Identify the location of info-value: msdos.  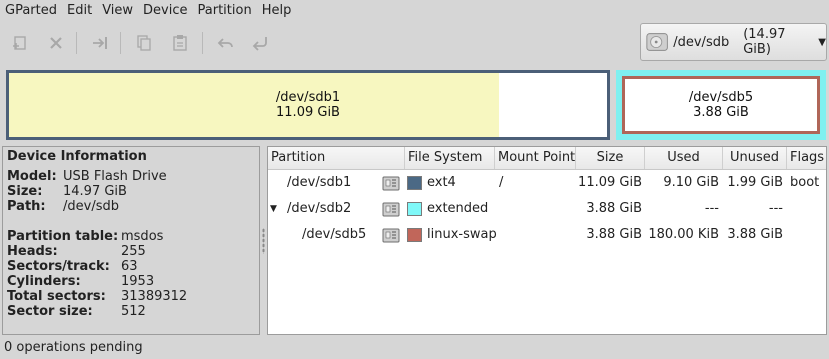
(142, 236).